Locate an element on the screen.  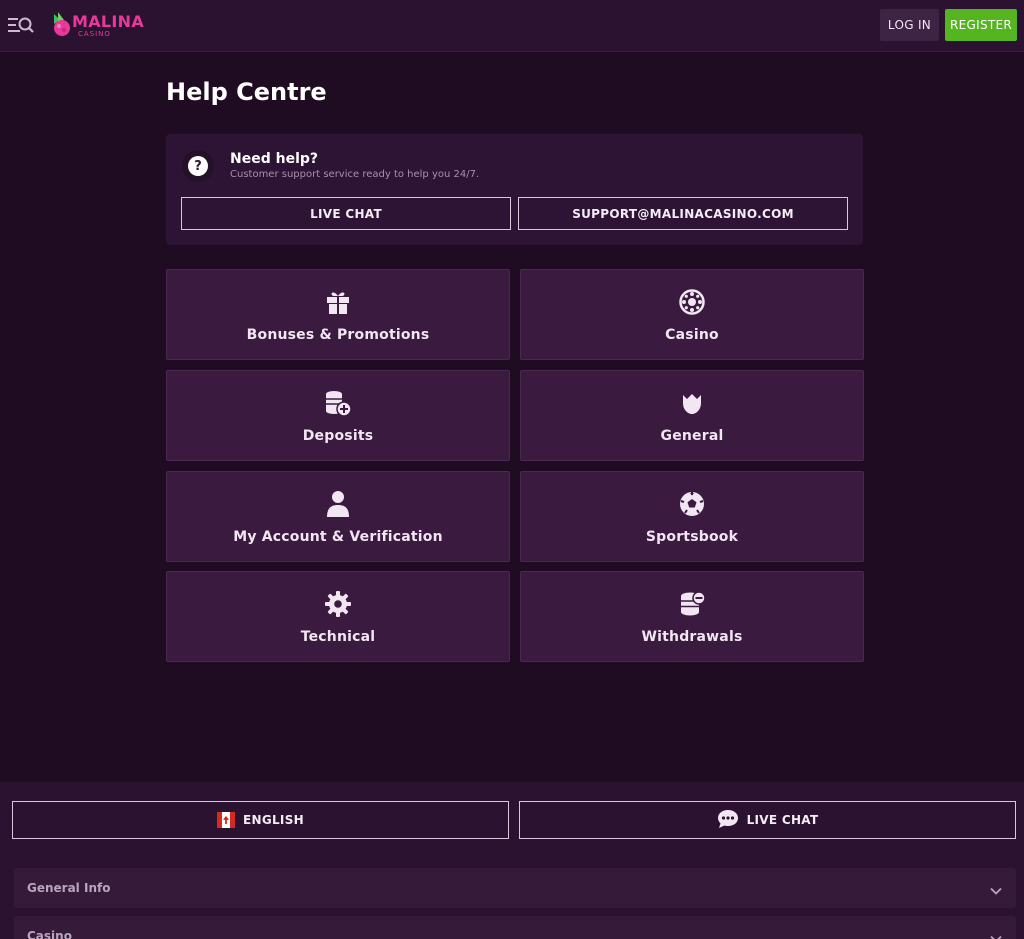
category-label: Deposits is located at coordinates (338, 436).